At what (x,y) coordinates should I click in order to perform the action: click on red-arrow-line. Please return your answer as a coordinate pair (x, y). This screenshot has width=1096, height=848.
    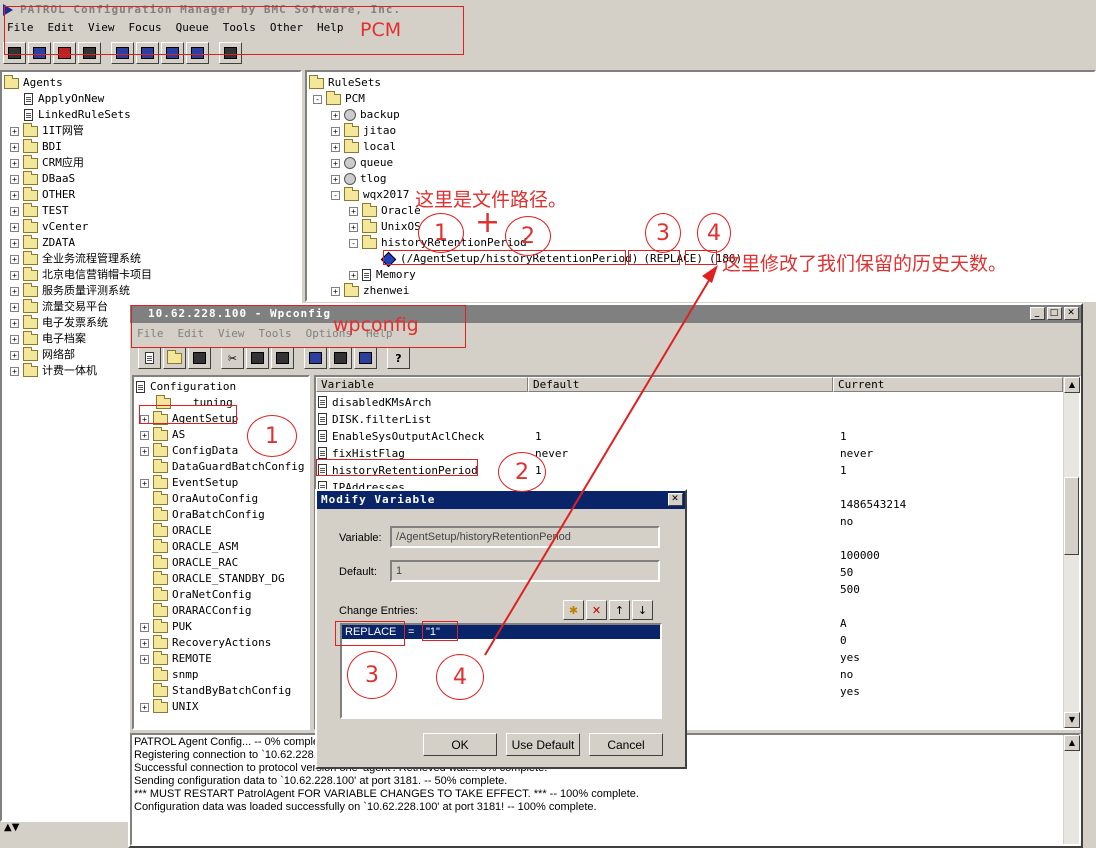
    Looking at the image, I should click on (599, 463).